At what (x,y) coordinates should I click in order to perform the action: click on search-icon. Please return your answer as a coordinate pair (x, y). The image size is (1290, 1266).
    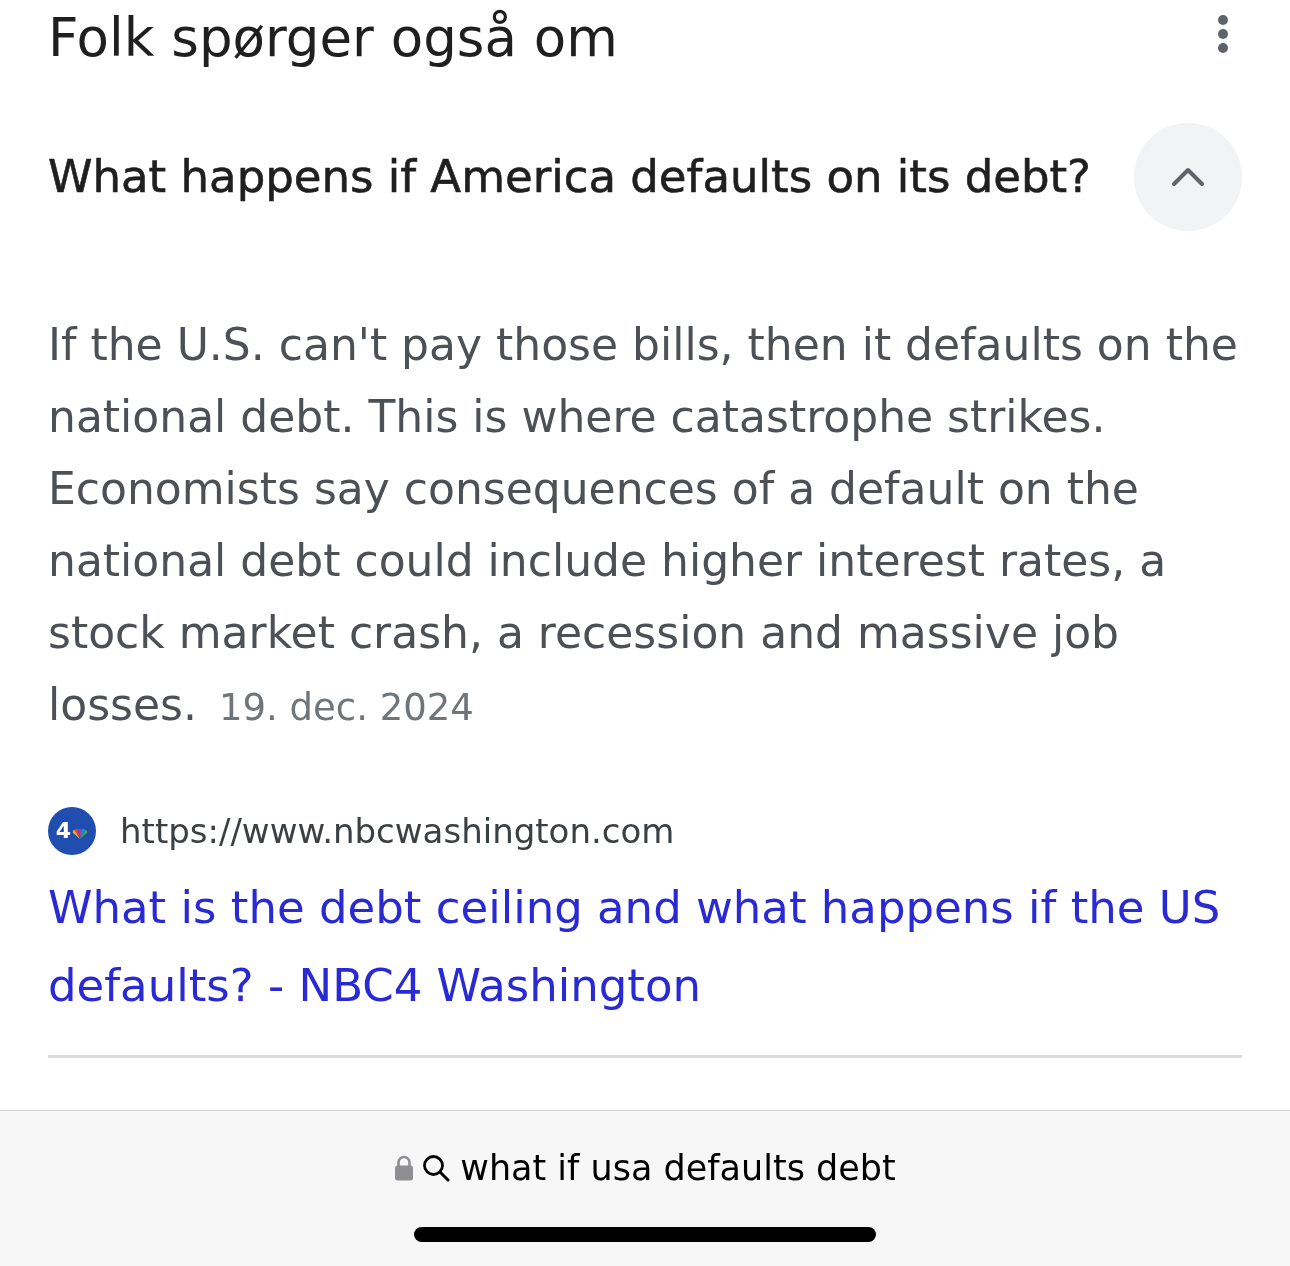
    Looking at the image, I should click on (436, 1168).